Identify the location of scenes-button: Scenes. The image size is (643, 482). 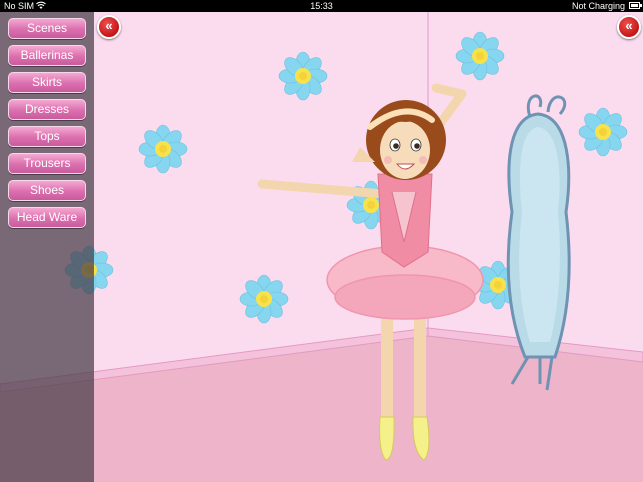
(47, 28).